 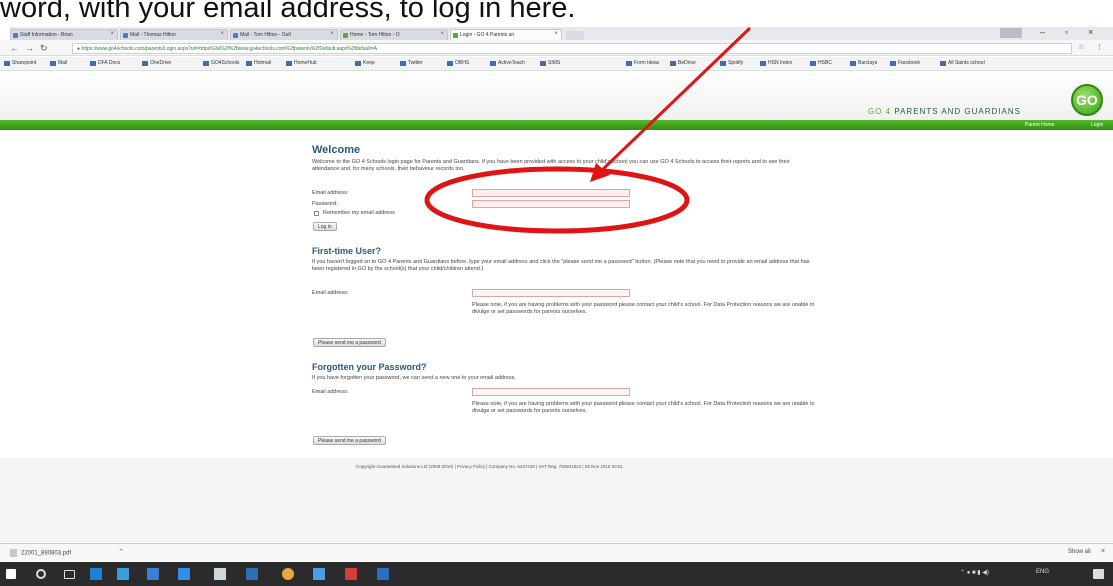 I want to click on bookmark-item: OneDrive, so click(x=156, y=63).